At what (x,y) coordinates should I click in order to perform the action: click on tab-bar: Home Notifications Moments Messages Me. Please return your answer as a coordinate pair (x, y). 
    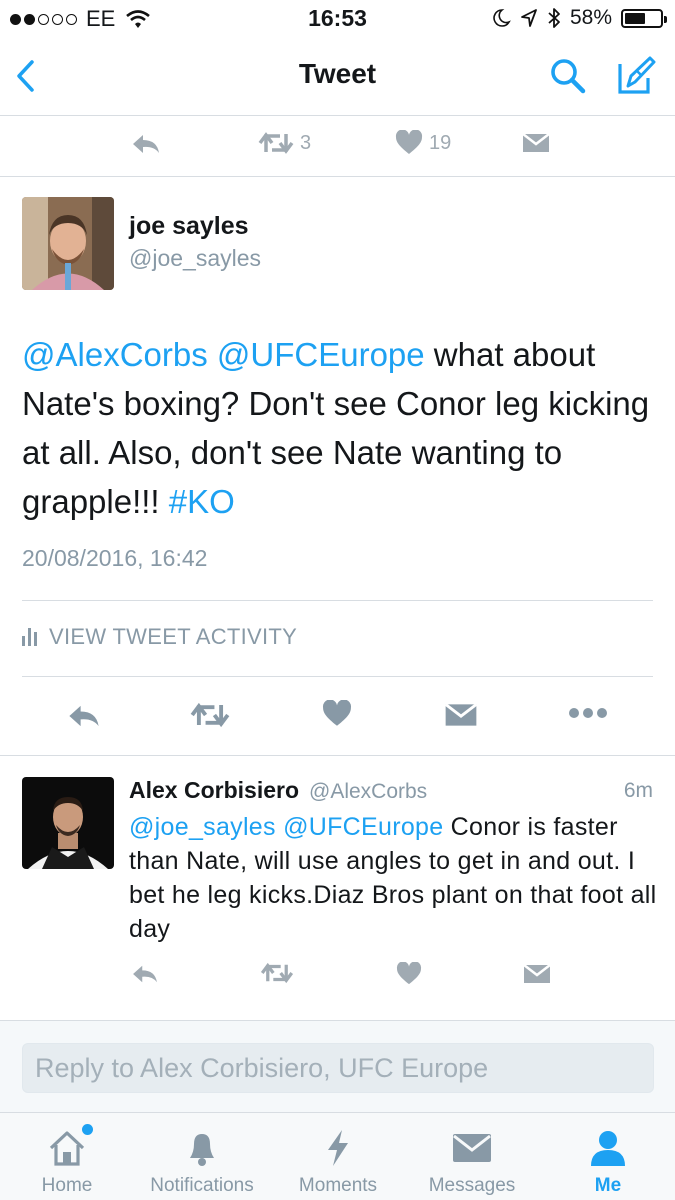
    Looking at the image, I should click on (337, 1156).